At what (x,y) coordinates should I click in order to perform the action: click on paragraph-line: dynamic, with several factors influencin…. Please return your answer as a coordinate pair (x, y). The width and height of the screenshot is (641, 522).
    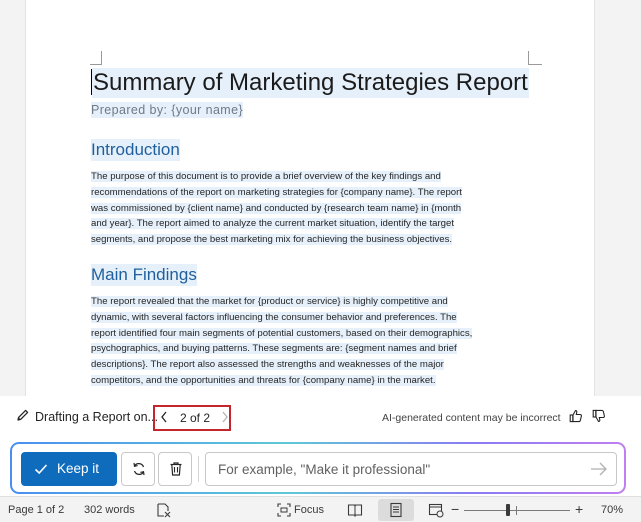
    Looking at the image, I should click on (274, 317).